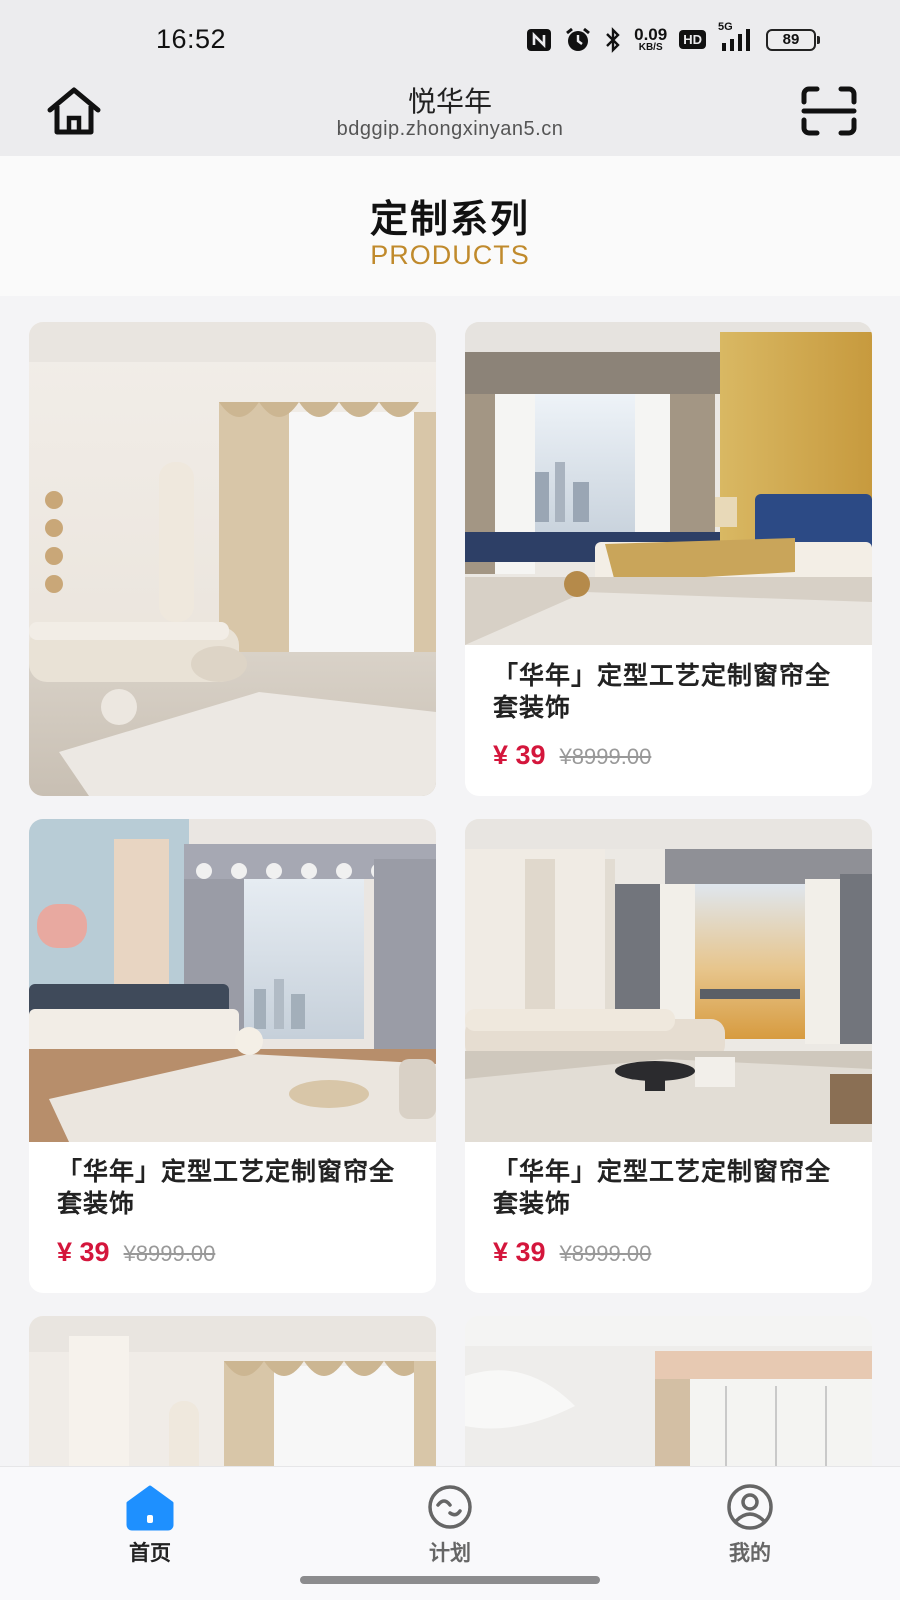 Image resolution: width=900 pixels, height=1600 pixels. Describe the element at coordinates (750, 1553) in the screenshot. I see `tab-label: 我的` at that location.